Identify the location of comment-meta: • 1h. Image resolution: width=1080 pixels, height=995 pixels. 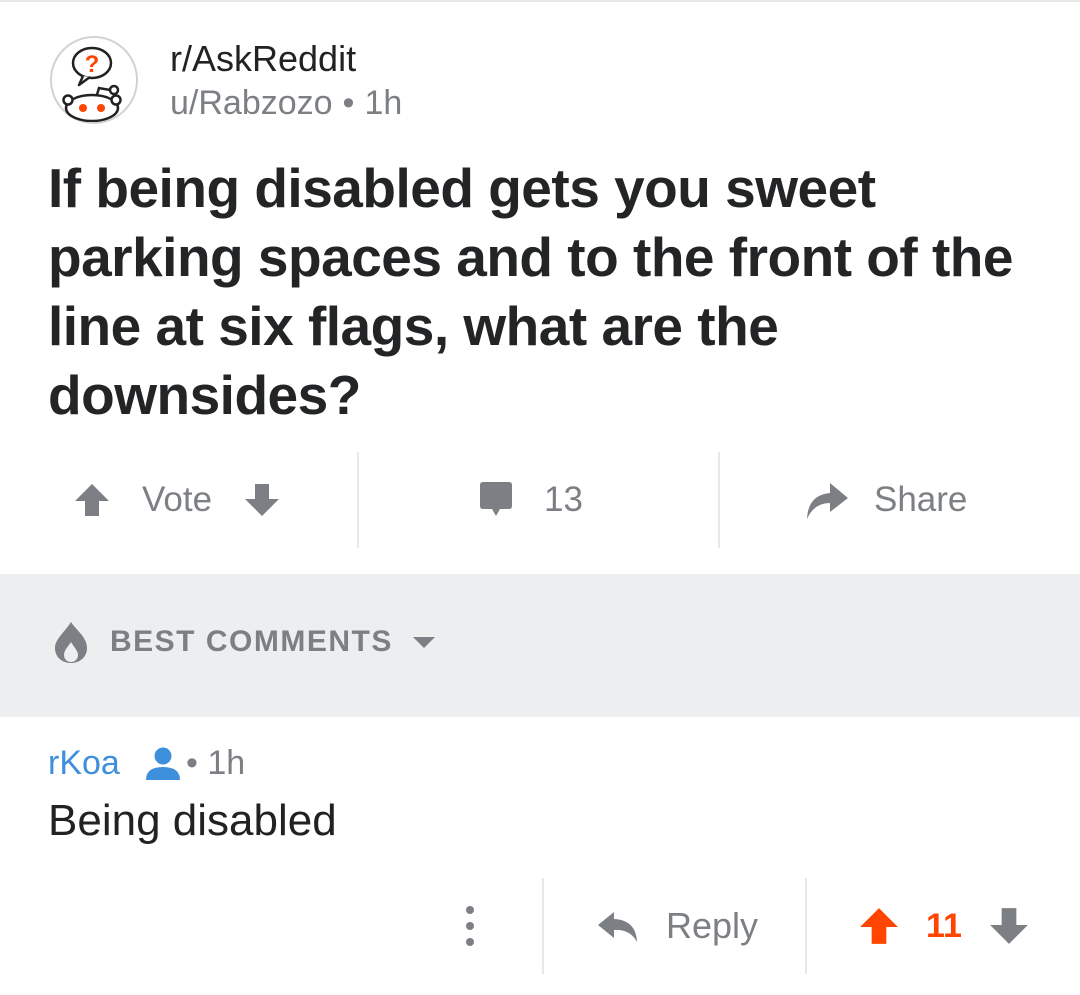
(215, 763).